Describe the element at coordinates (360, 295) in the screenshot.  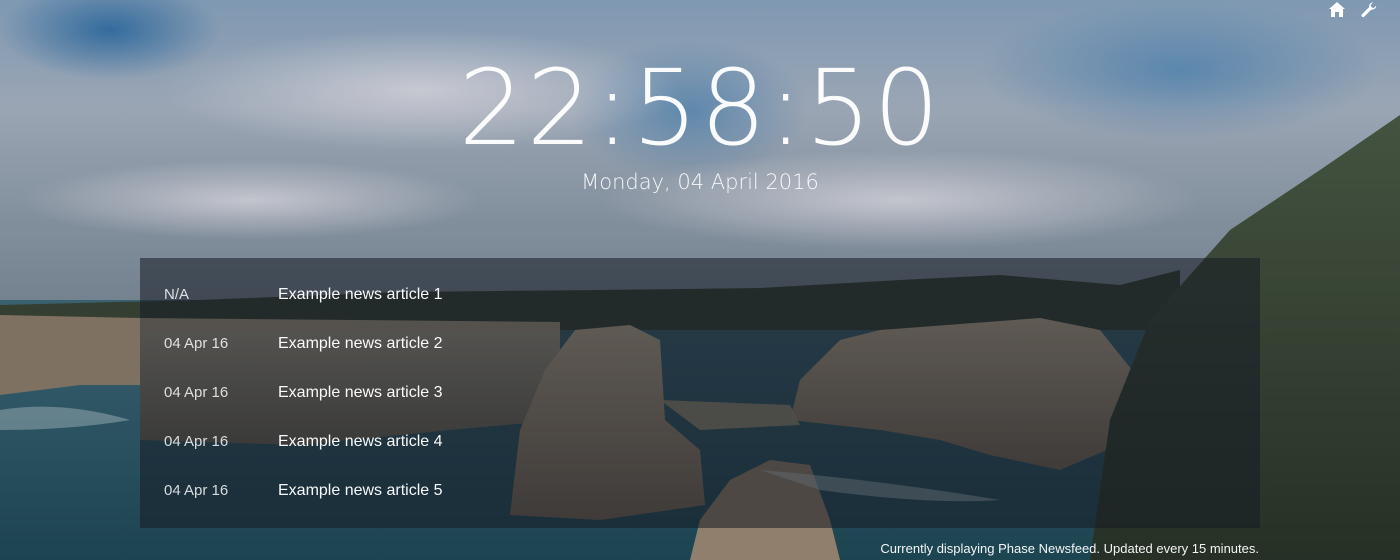
I see `news-item-title: Example news article 1` at that location.